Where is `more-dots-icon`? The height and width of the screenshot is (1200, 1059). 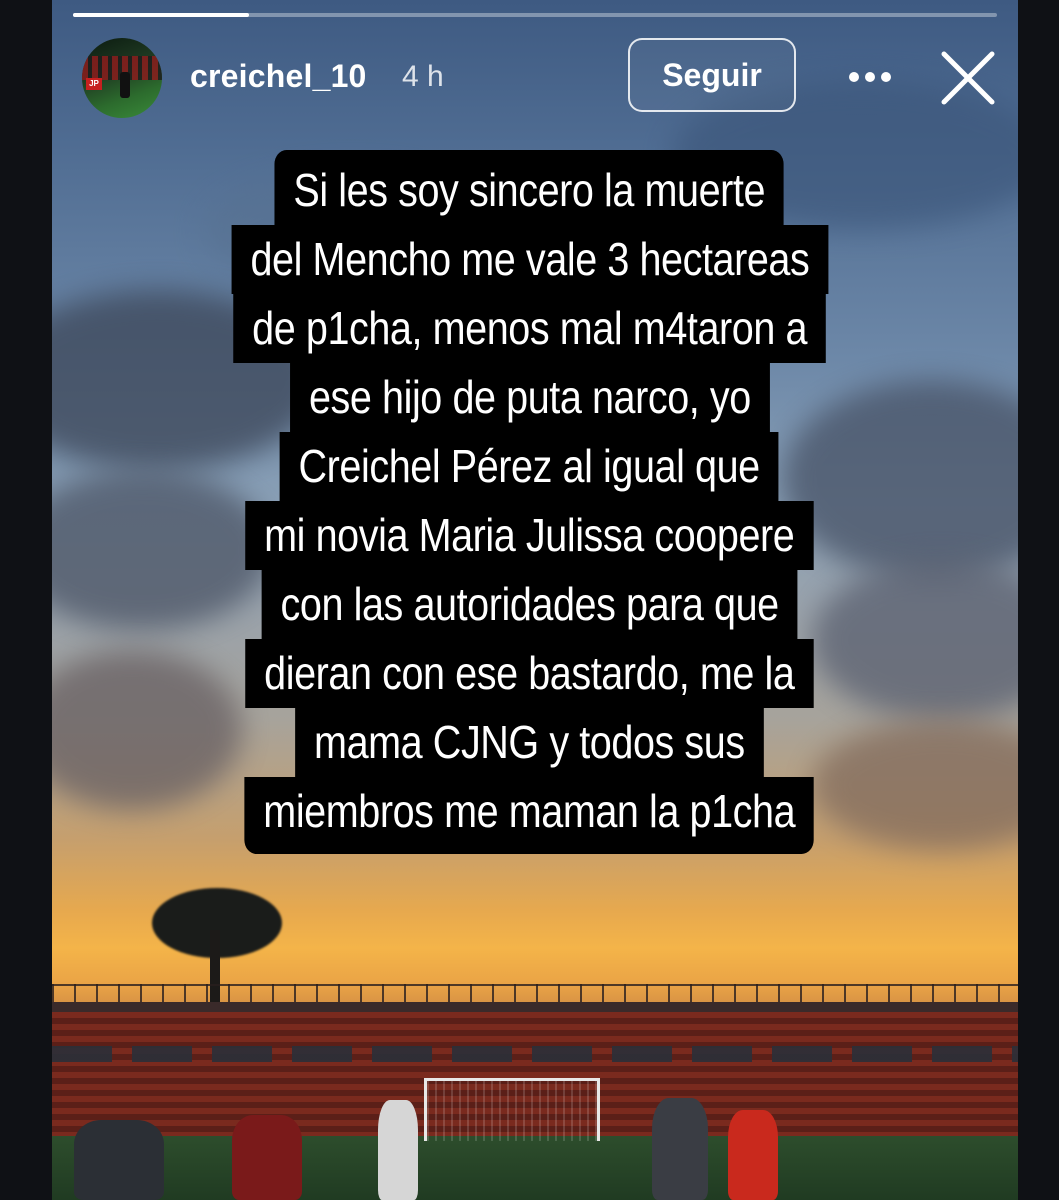 more-dots-icon is located at coordinates (870, 77).